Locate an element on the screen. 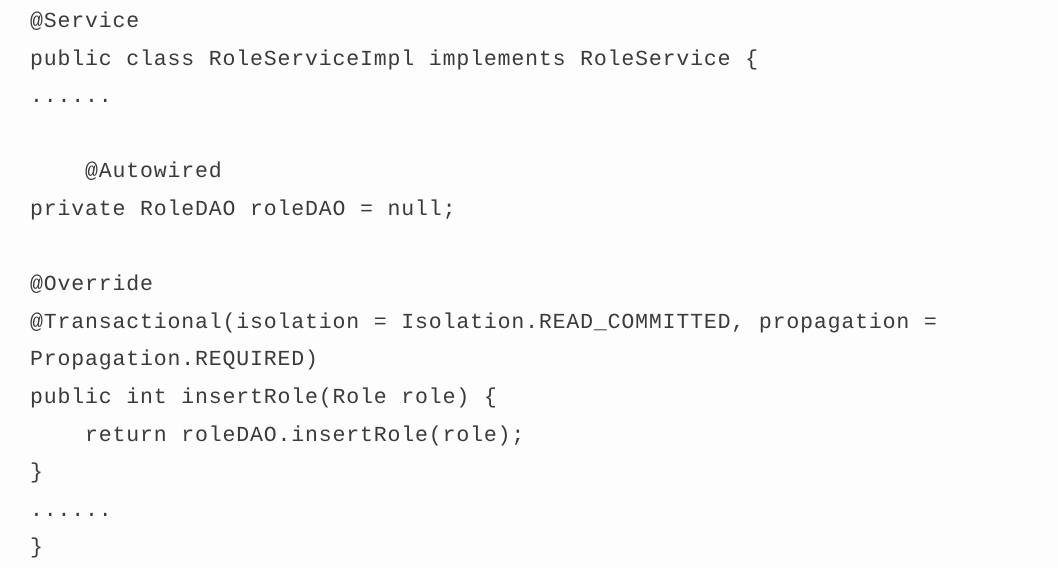 Image resolution: width=1058 pixels, height=568 pixels. code-line: return roleDAO.insertRole(role); is located at coordinates (278, 435).